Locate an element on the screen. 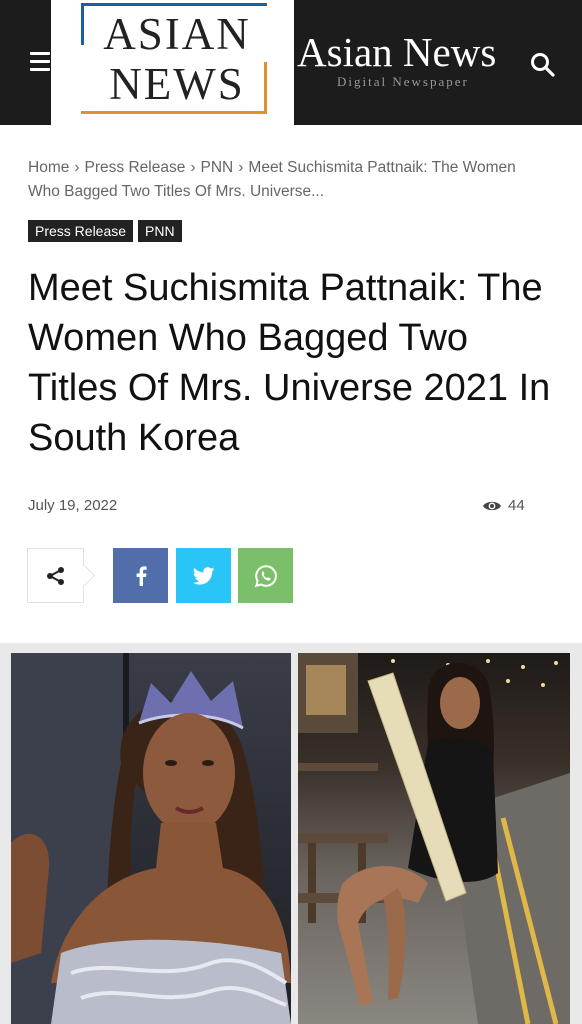 Image resolution: width=582 pixels, height=1024 pixels. view-count-value: 44 is located at coordinates (516, 505).